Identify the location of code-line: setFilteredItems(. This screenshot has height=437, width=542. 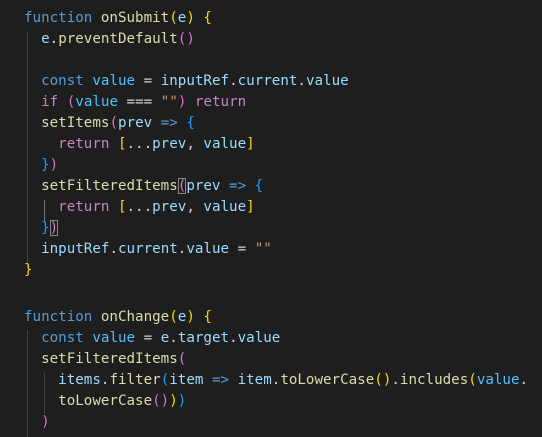
(105, 359).